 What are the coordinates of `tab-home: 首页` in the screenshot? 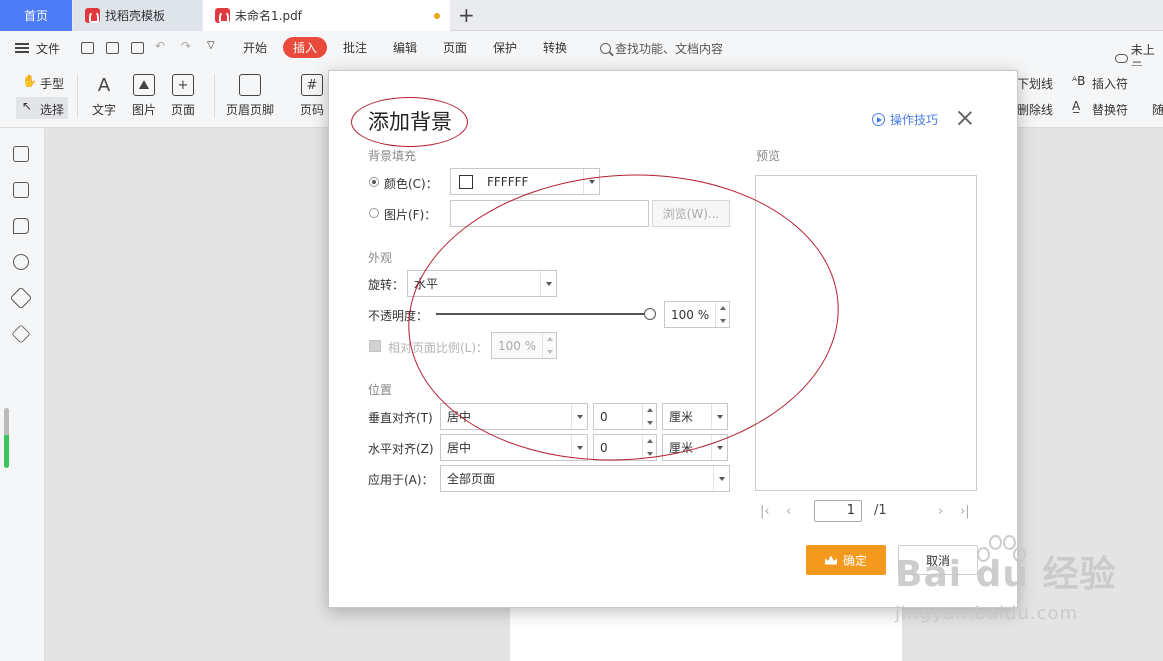 It's located at (36, 15).